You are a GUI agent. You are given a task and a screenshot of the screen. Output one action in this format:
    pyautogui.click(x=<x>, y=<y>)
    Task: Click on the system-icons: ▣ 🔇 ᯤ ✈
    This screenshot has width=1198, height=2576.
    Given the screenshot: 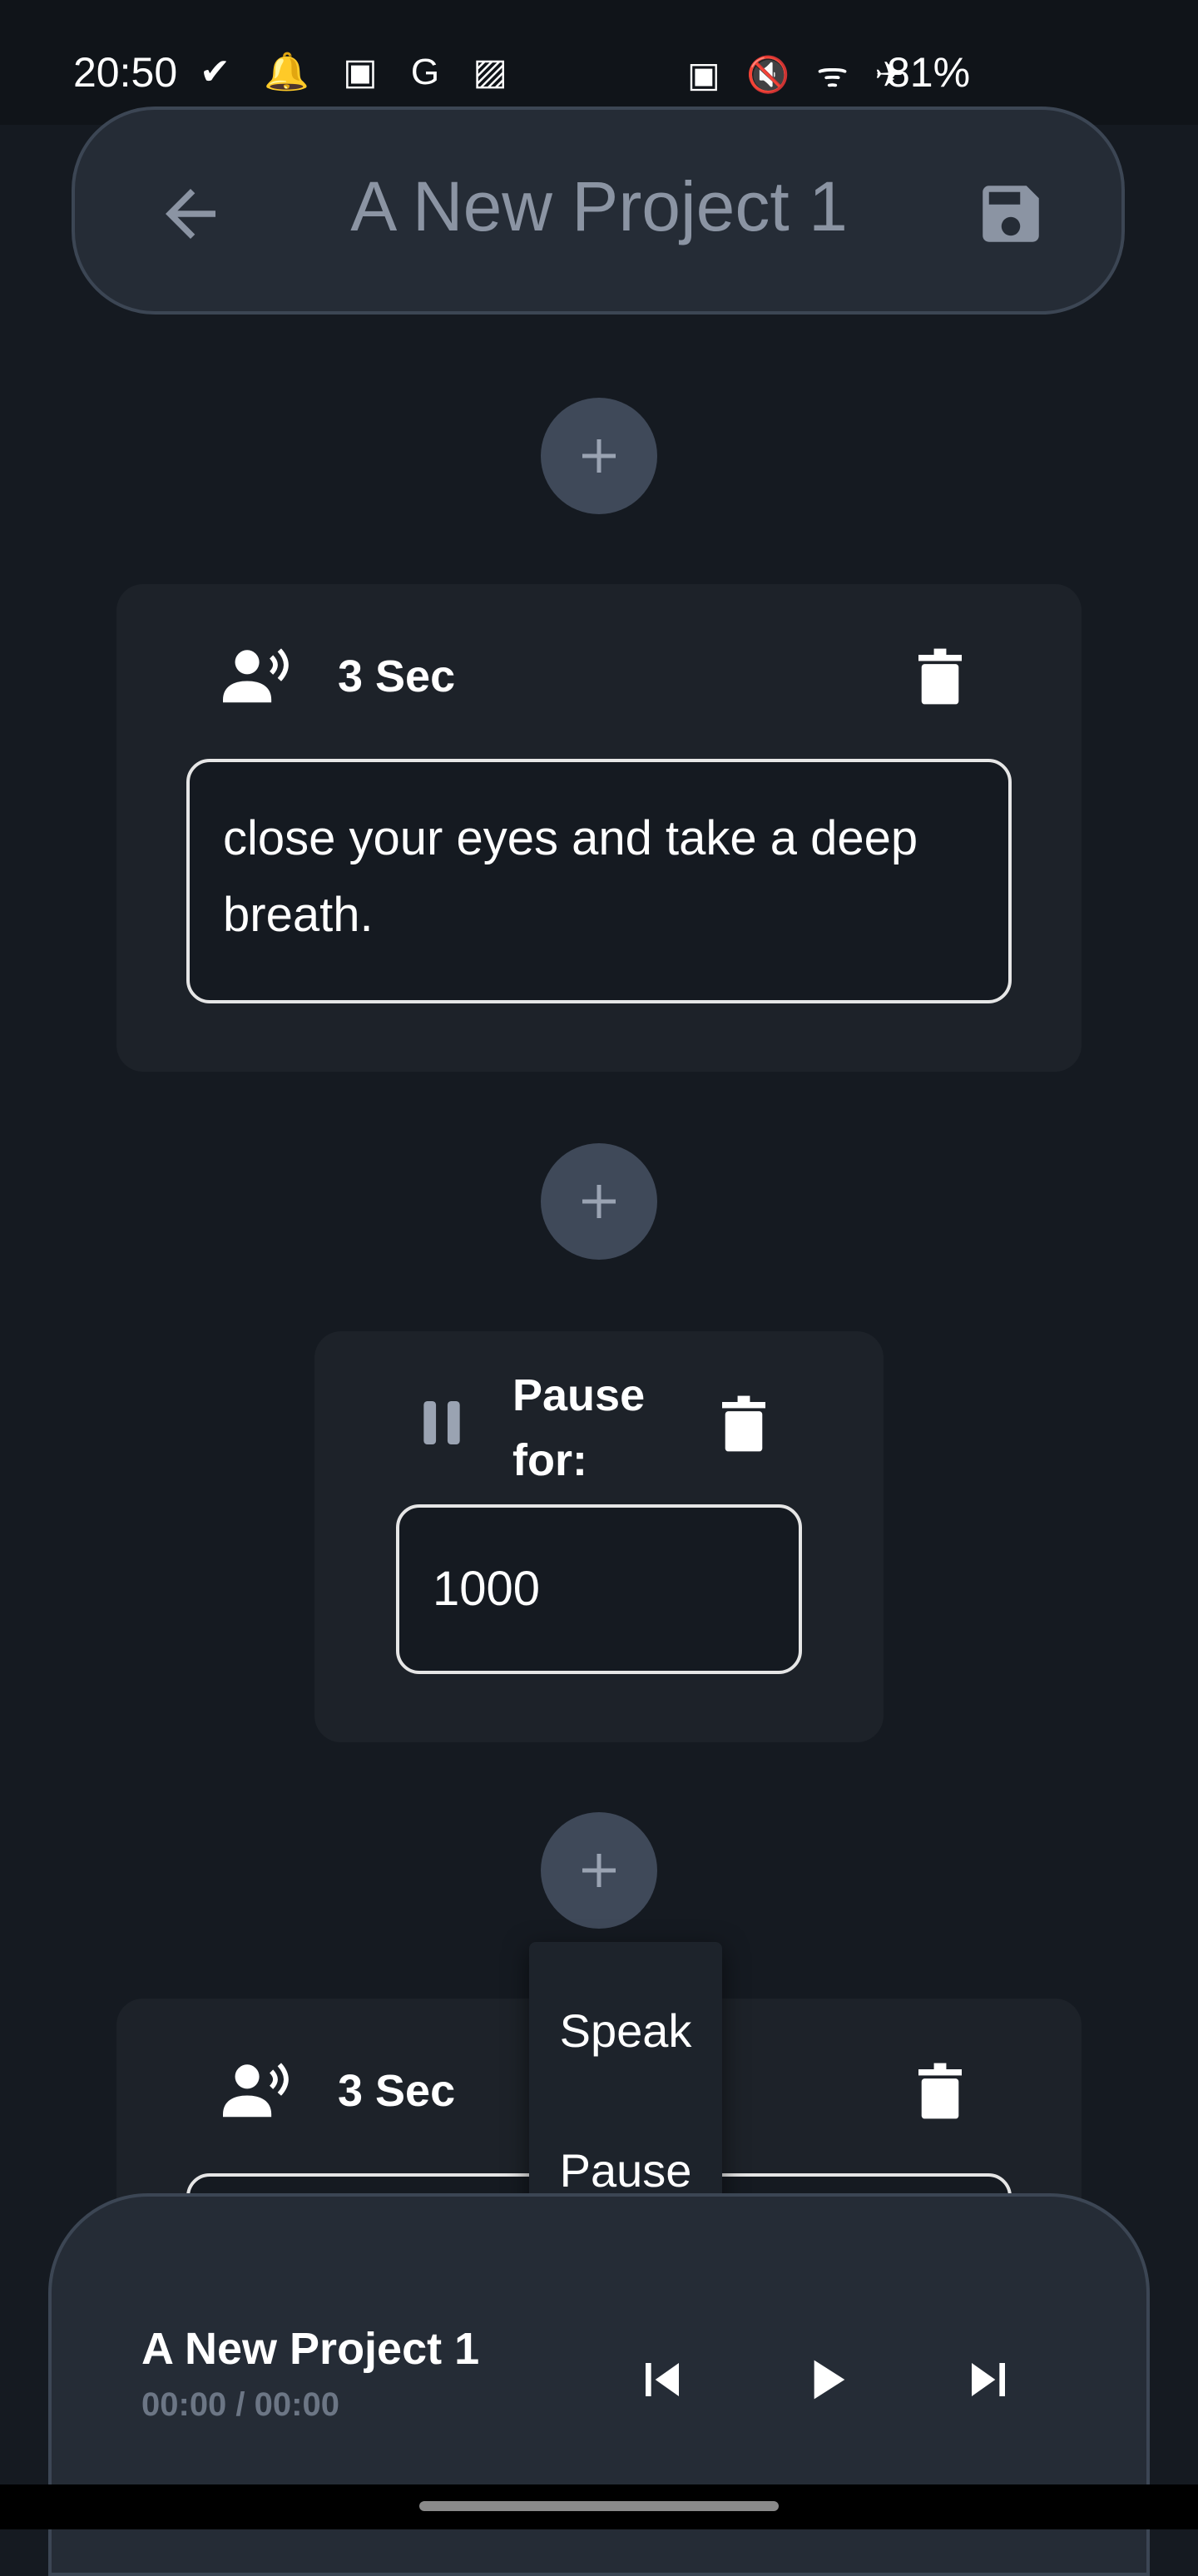 What is the action you would take?
    pyautogui.click(x=800, y=75)
    